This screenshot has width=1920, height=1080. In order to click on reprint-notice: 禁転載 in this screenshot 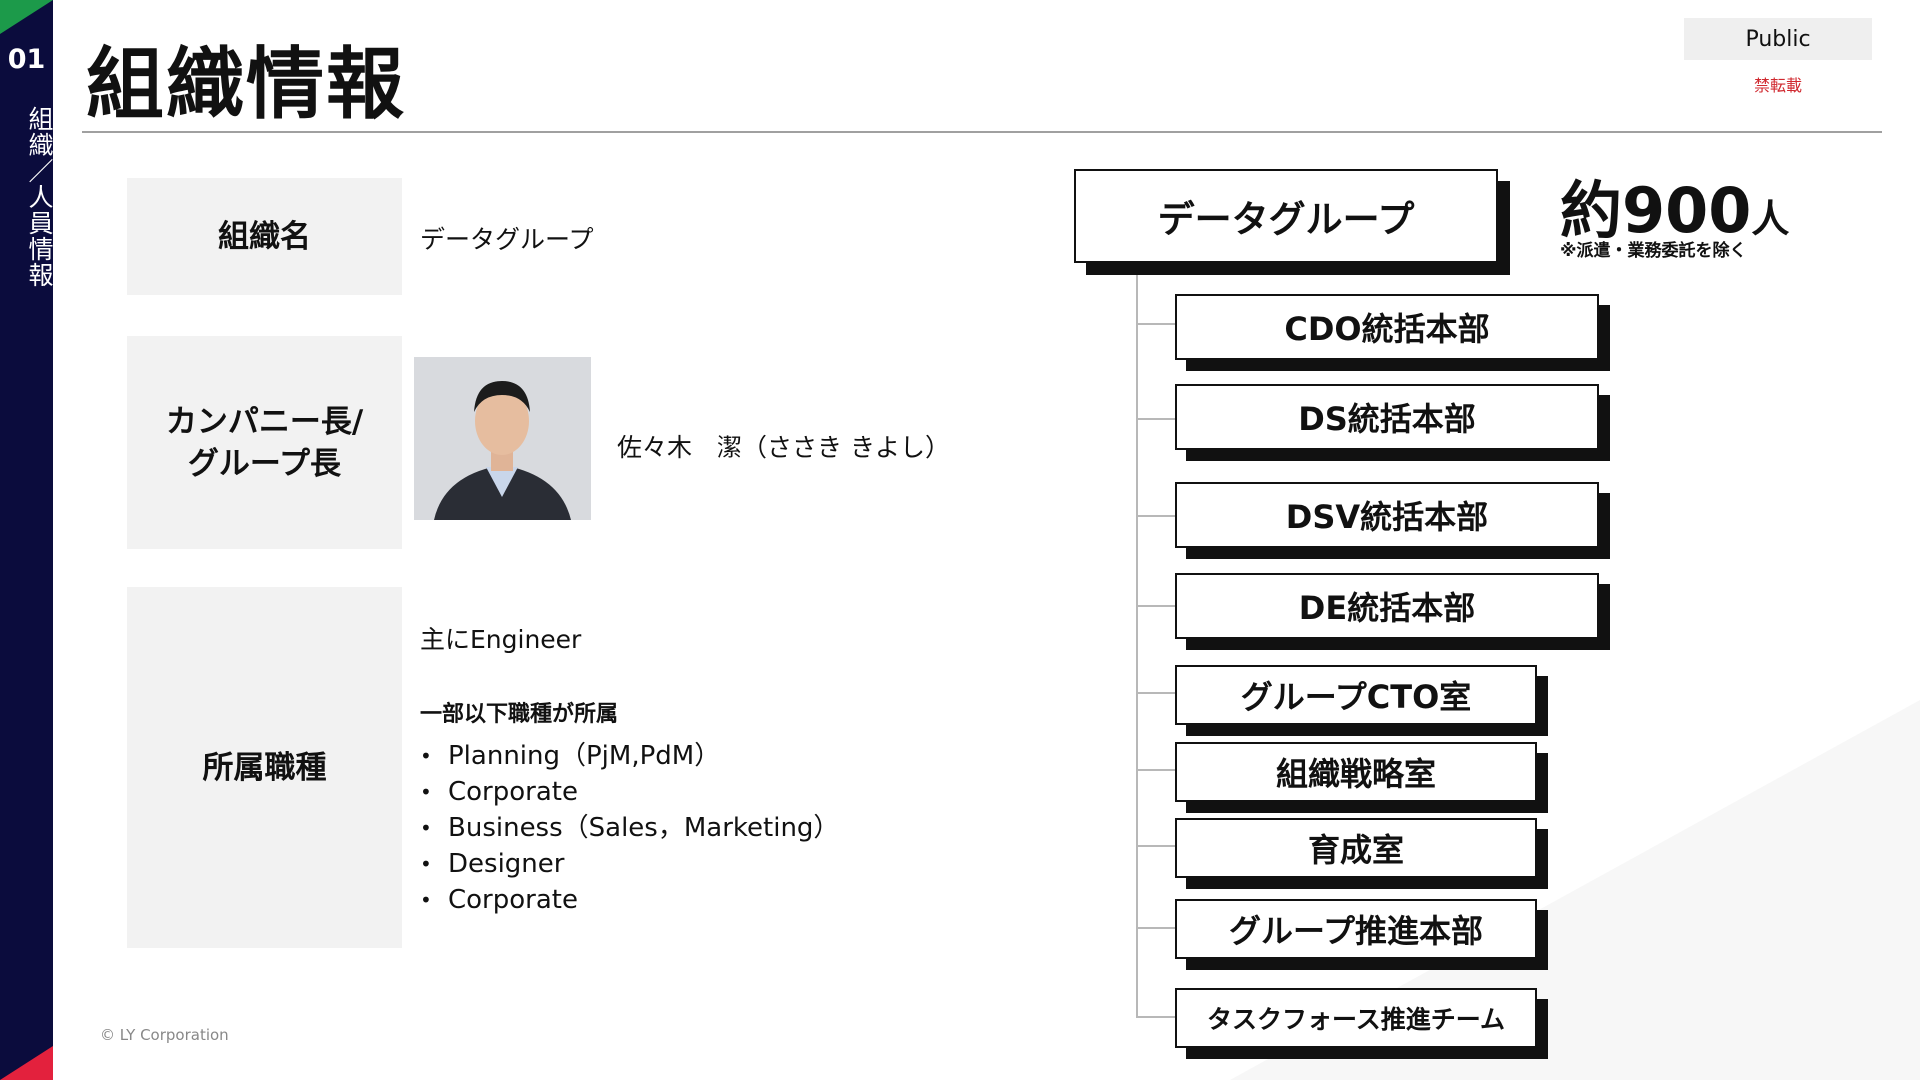, I will do `click(1777, 85)`.